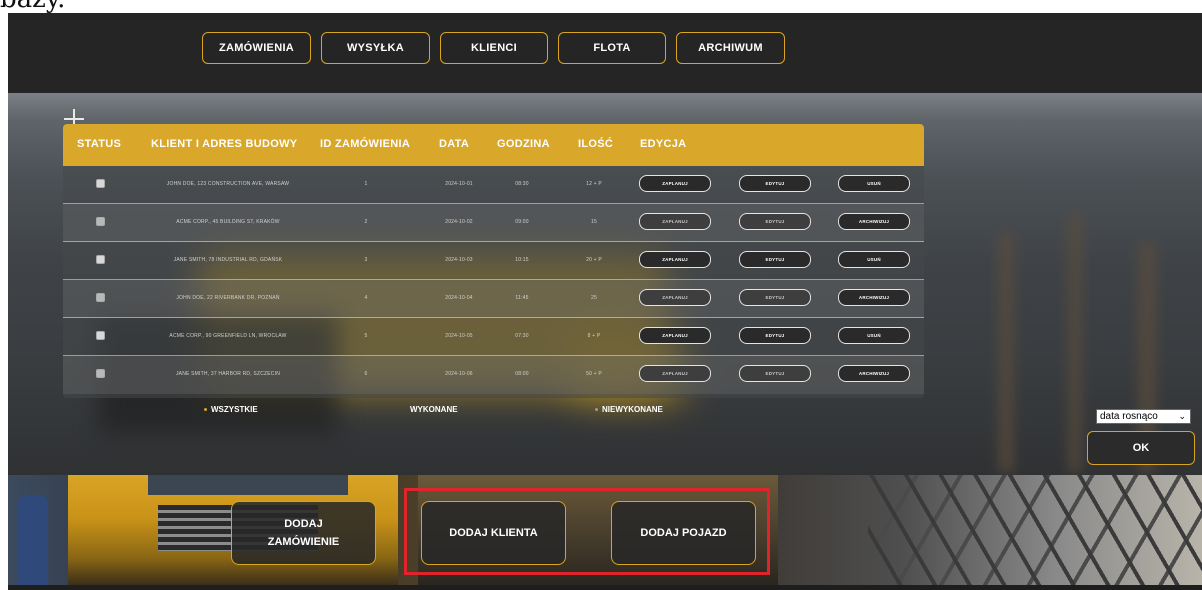  What do you see at coordinates (596, 410) in the screenshot?
I see `filter-dot-icon` at bounding box center [596, 410].